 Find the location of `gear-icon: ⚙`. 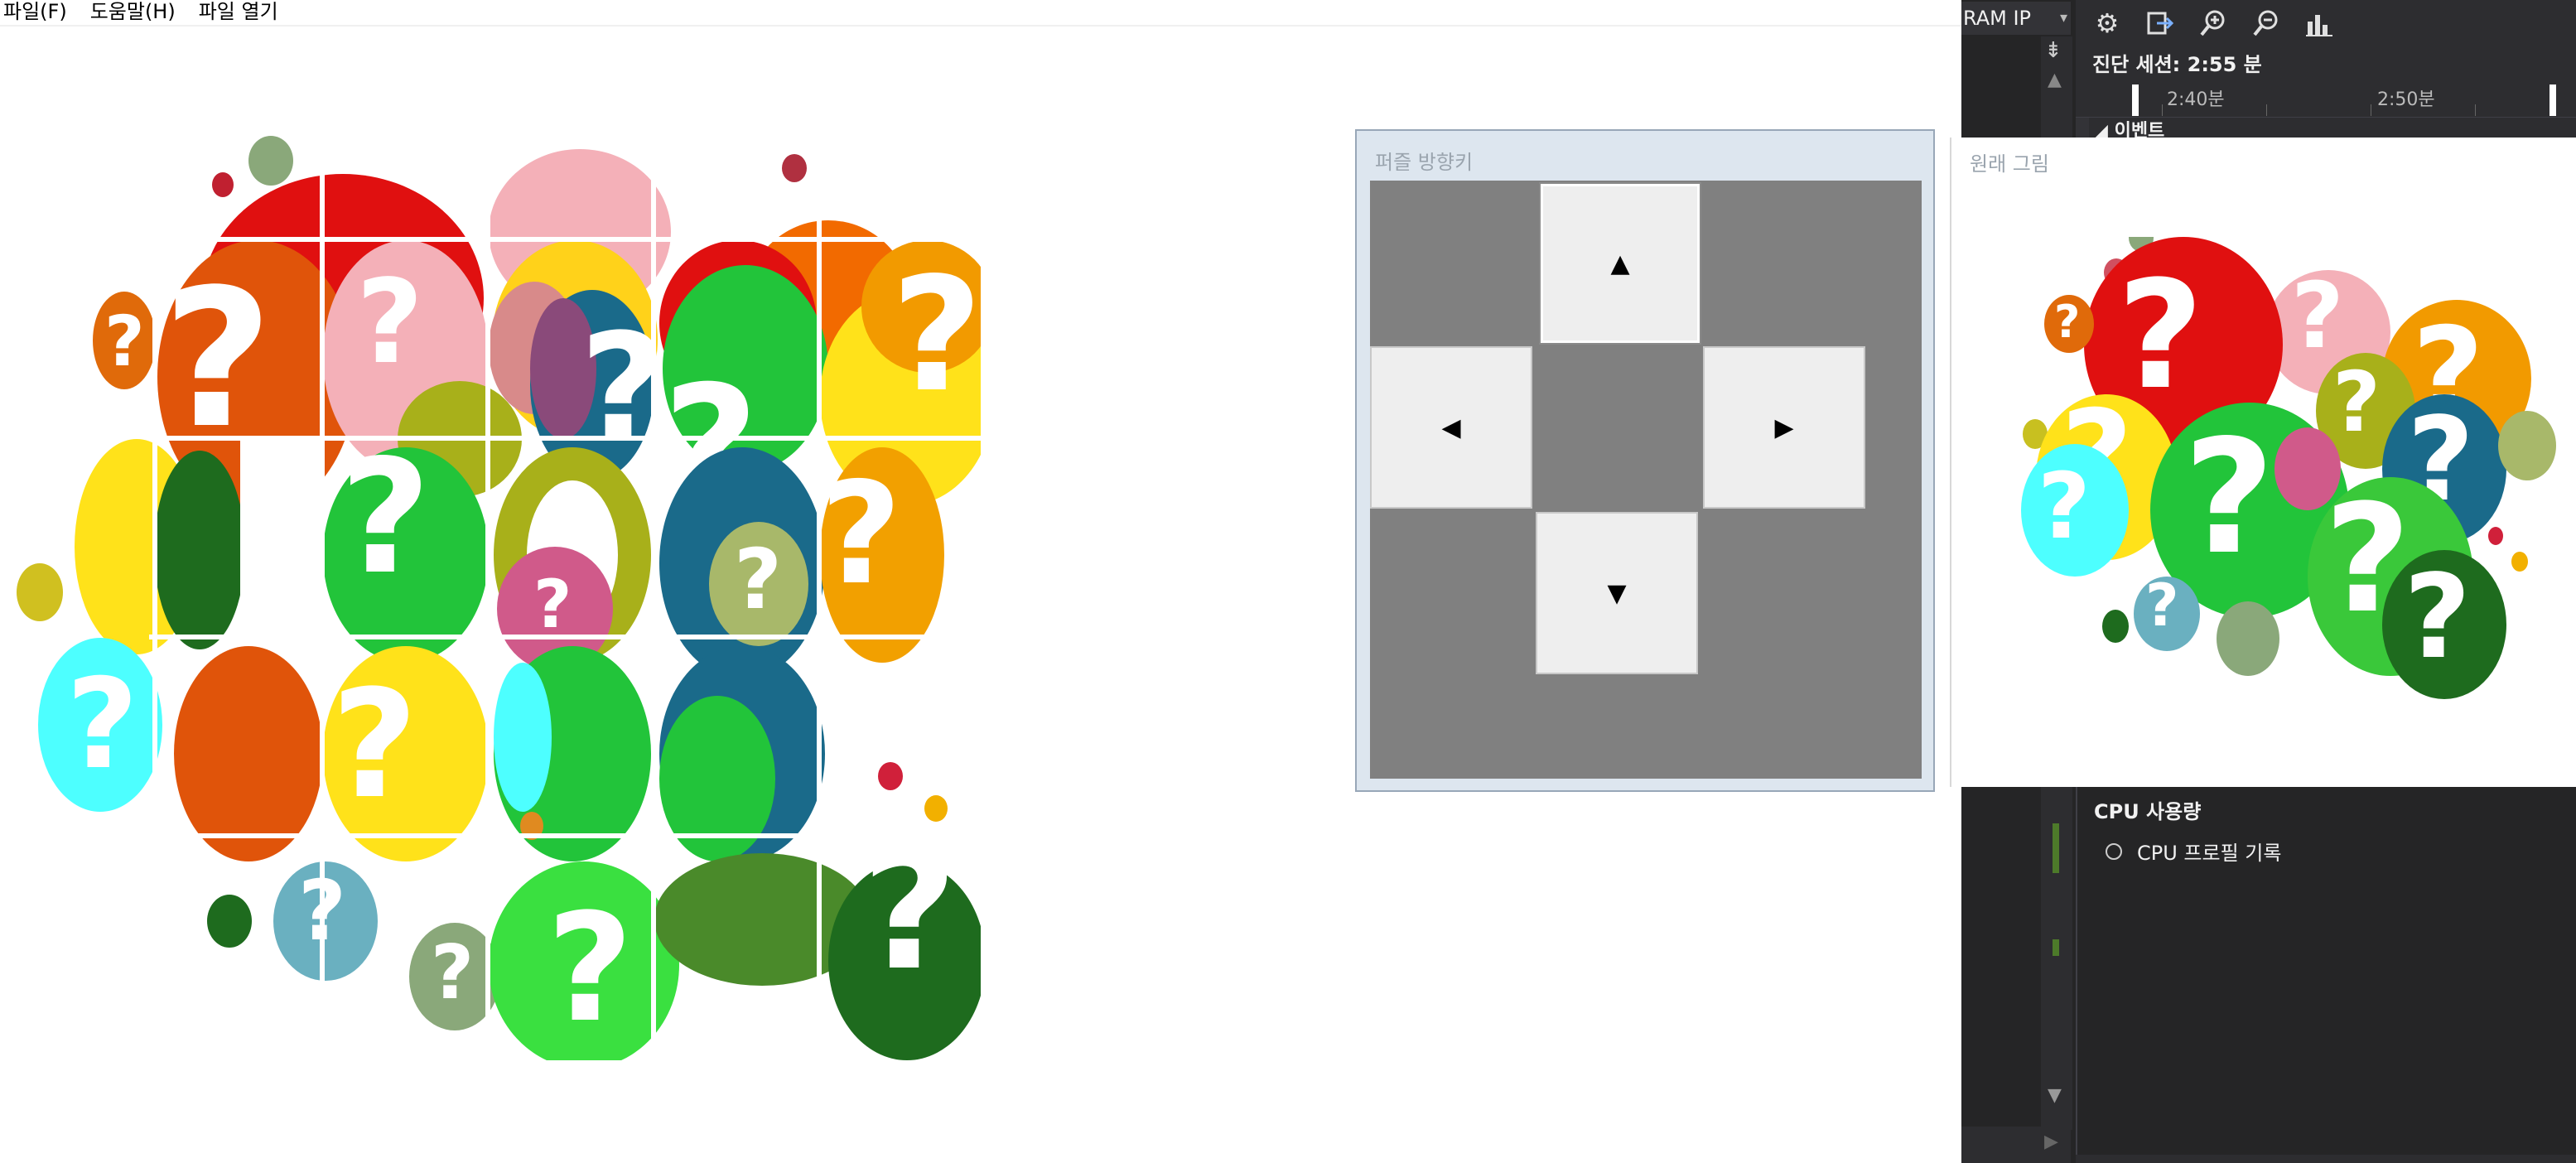

gear-icon: ⚙ is located at coordinates (2107, 23).